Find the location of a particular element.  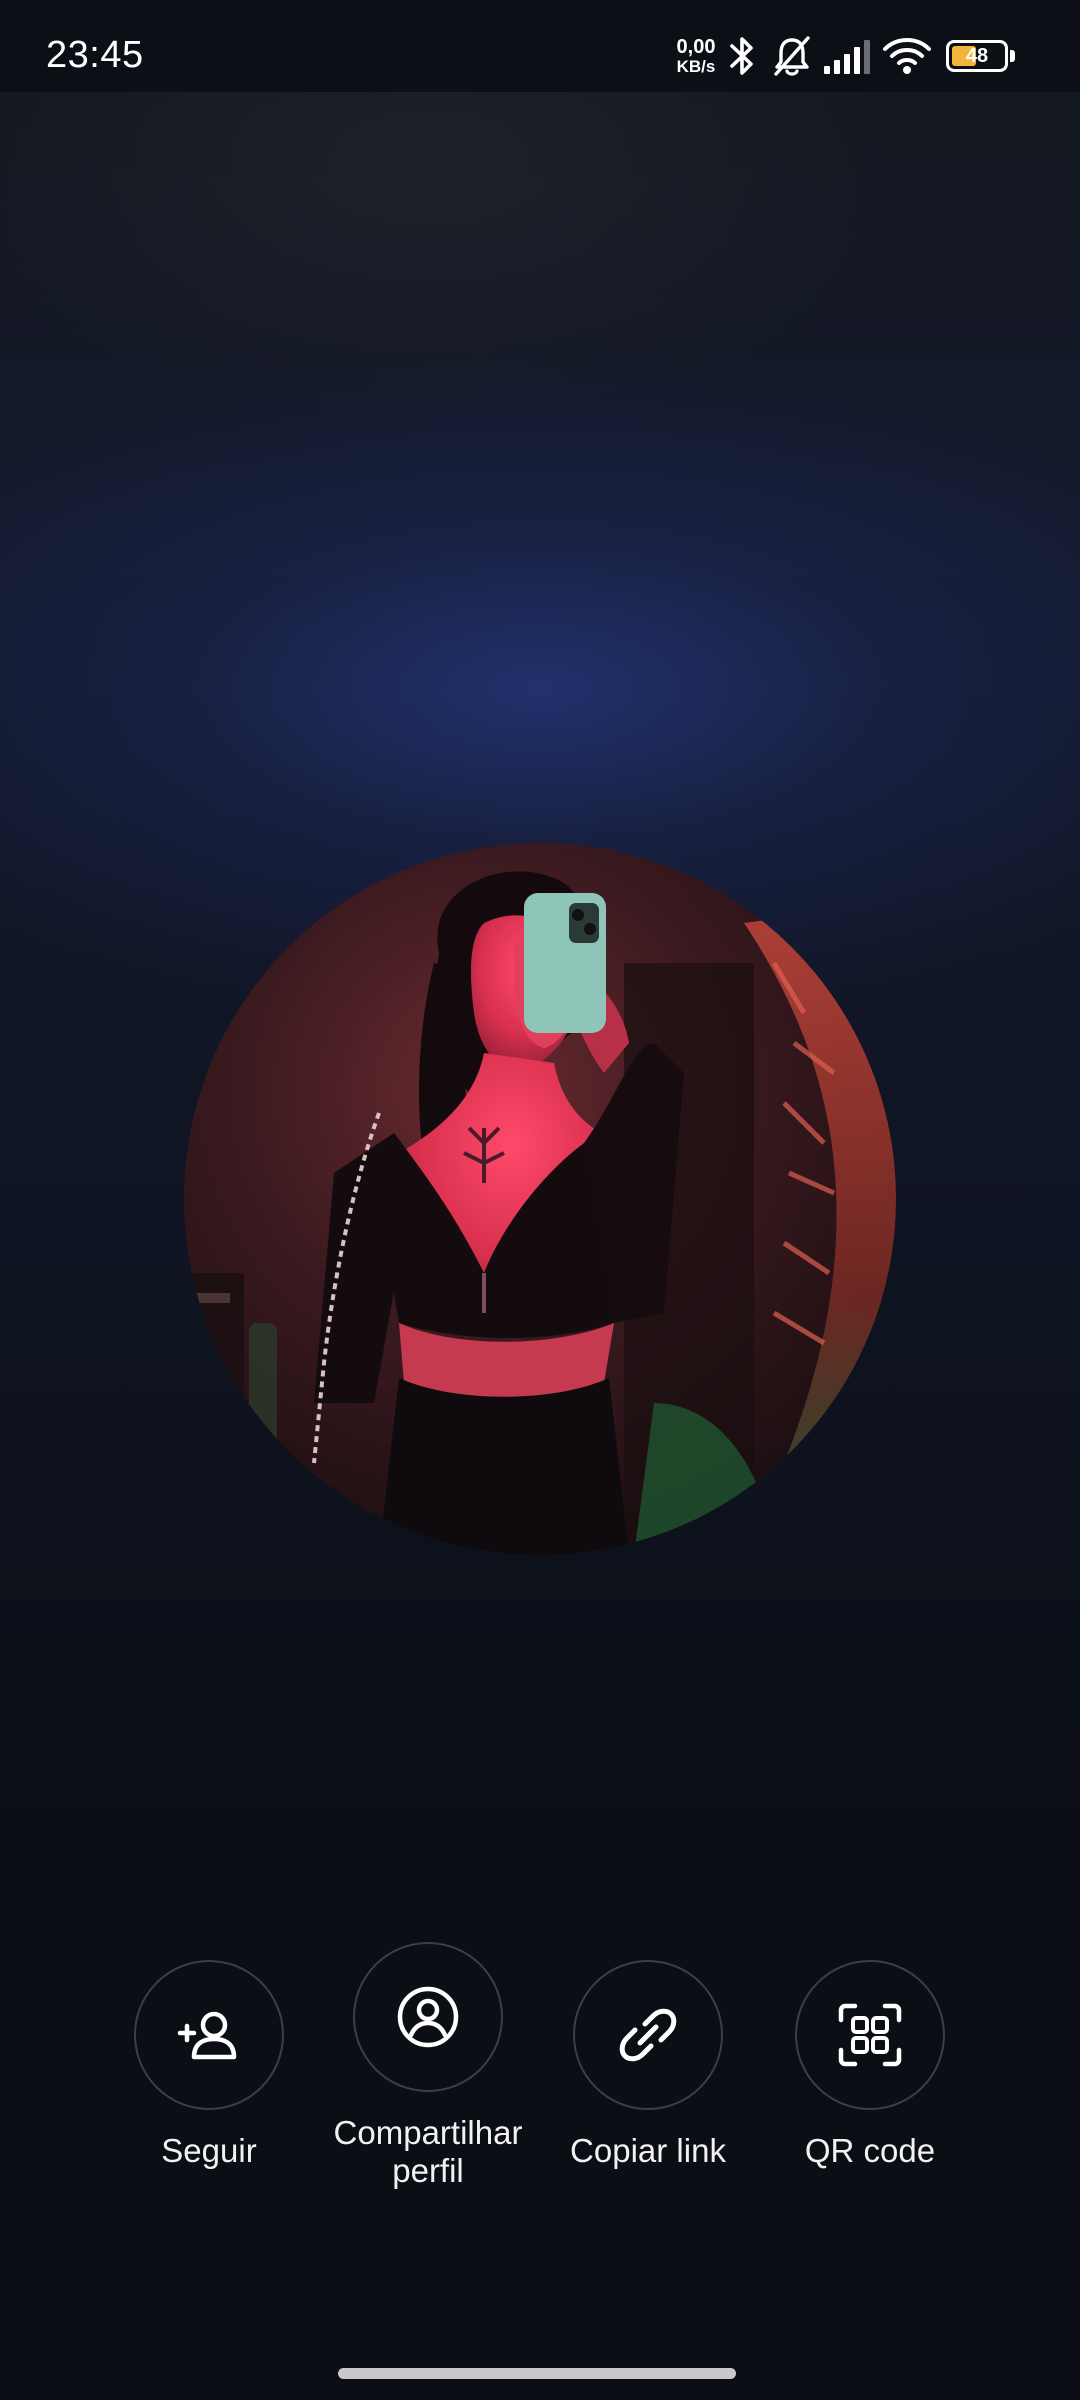

battery-icon: 48 is located at coordinates (977, 56).